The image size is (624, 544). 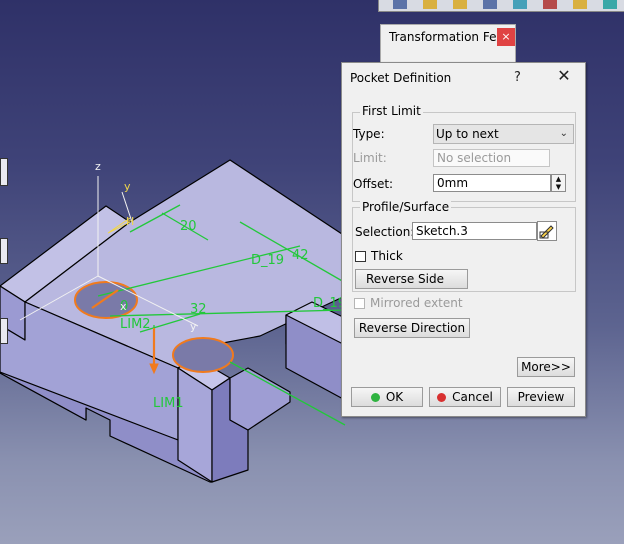 What do you see at coordinates (267, 260) in the screenshot?
I see `d19-label-a: D_19` at bounding box center [267, 260].